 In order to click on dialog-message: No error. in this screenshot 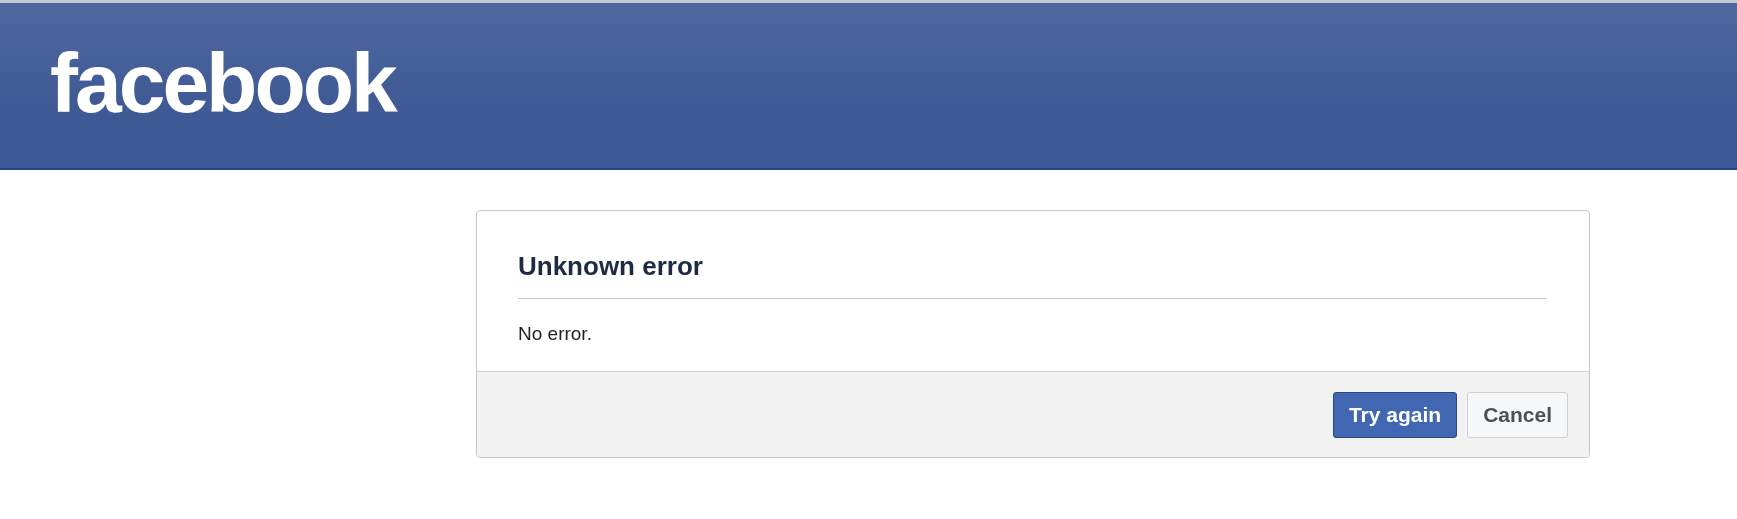, I will do `click(555, 333)`.